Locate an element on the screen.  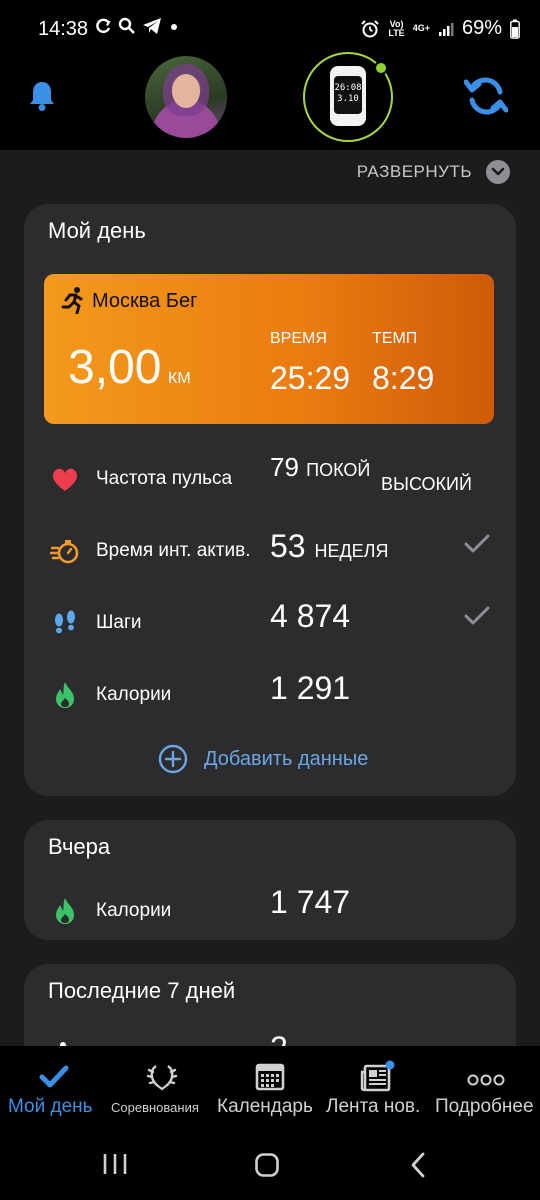
metric-row-intensity: Время инт. актив. 53 НЕДЕЛЯ is located at coordinates (270, 551).